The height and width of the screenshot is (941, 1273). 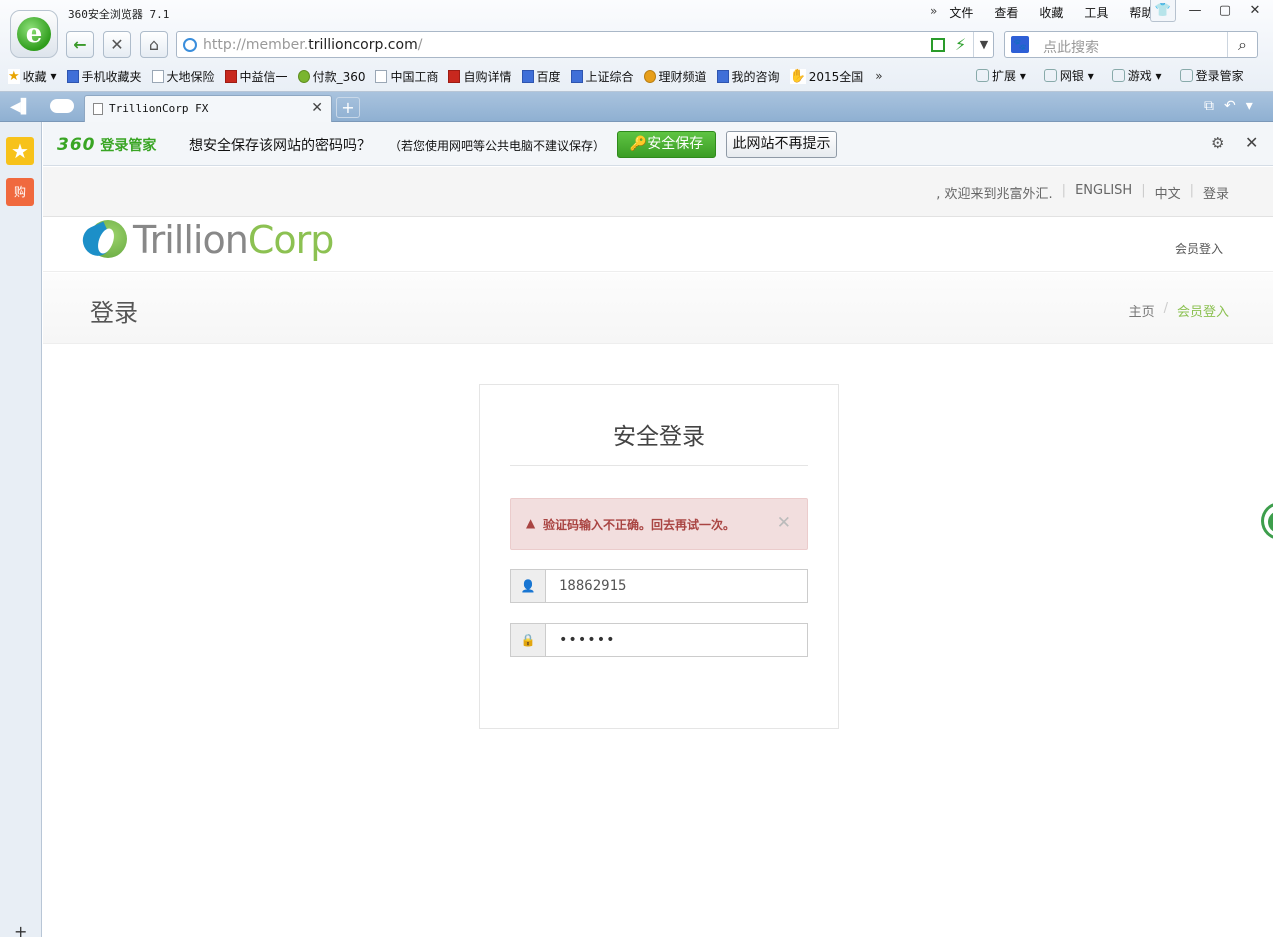 What do you see at coordinates (1255, 11) in the screenshot?
I see `close-window-icon: ✕` at bounding box center [1255, 11].